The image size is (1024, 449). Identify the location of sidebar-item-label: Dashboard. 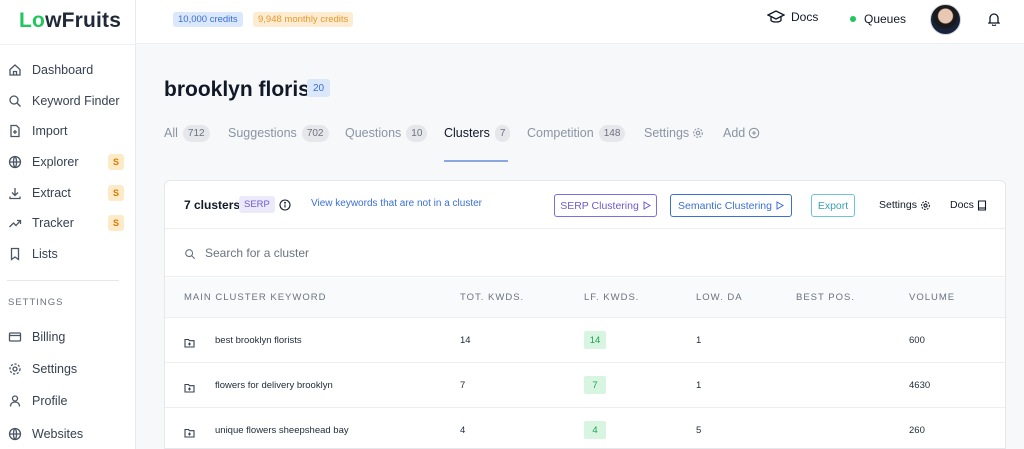
(63, 70).